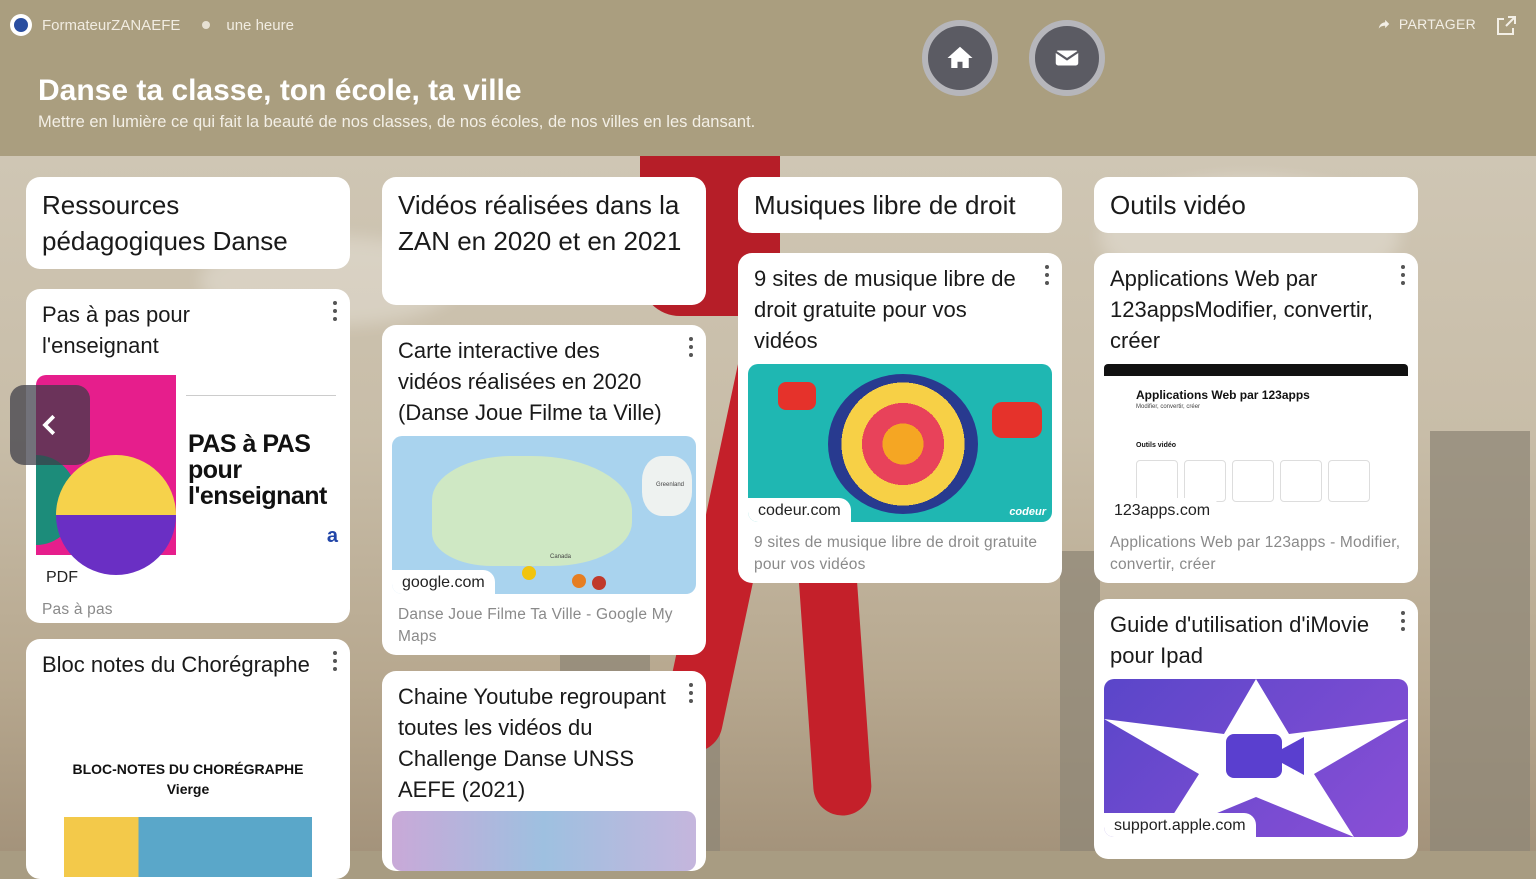  Describe the element at coordinates (900, 443) in the screenshot. I see `post-preview: codeur codeur.com` at that location.